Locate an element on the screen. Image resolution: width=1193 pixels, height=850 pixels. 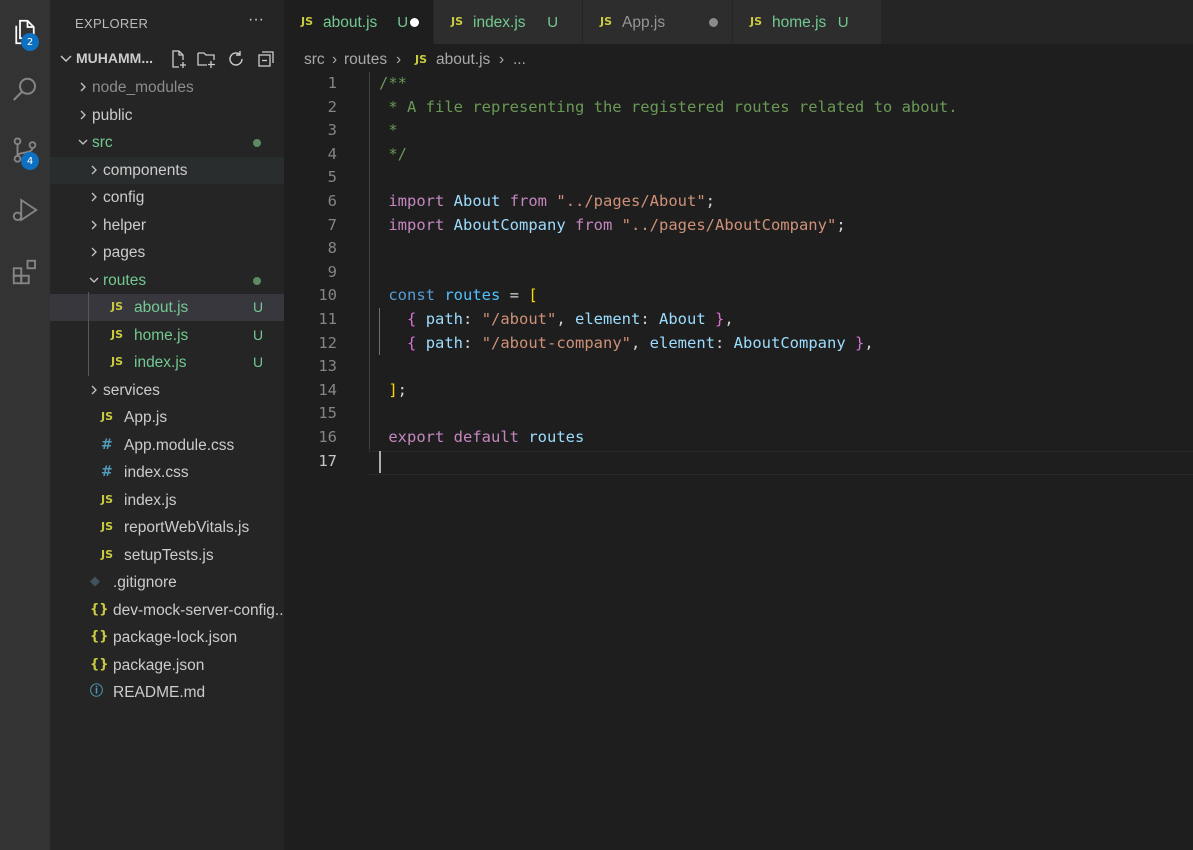
tree-item-label: home.js is located at coordinates (161, 335).